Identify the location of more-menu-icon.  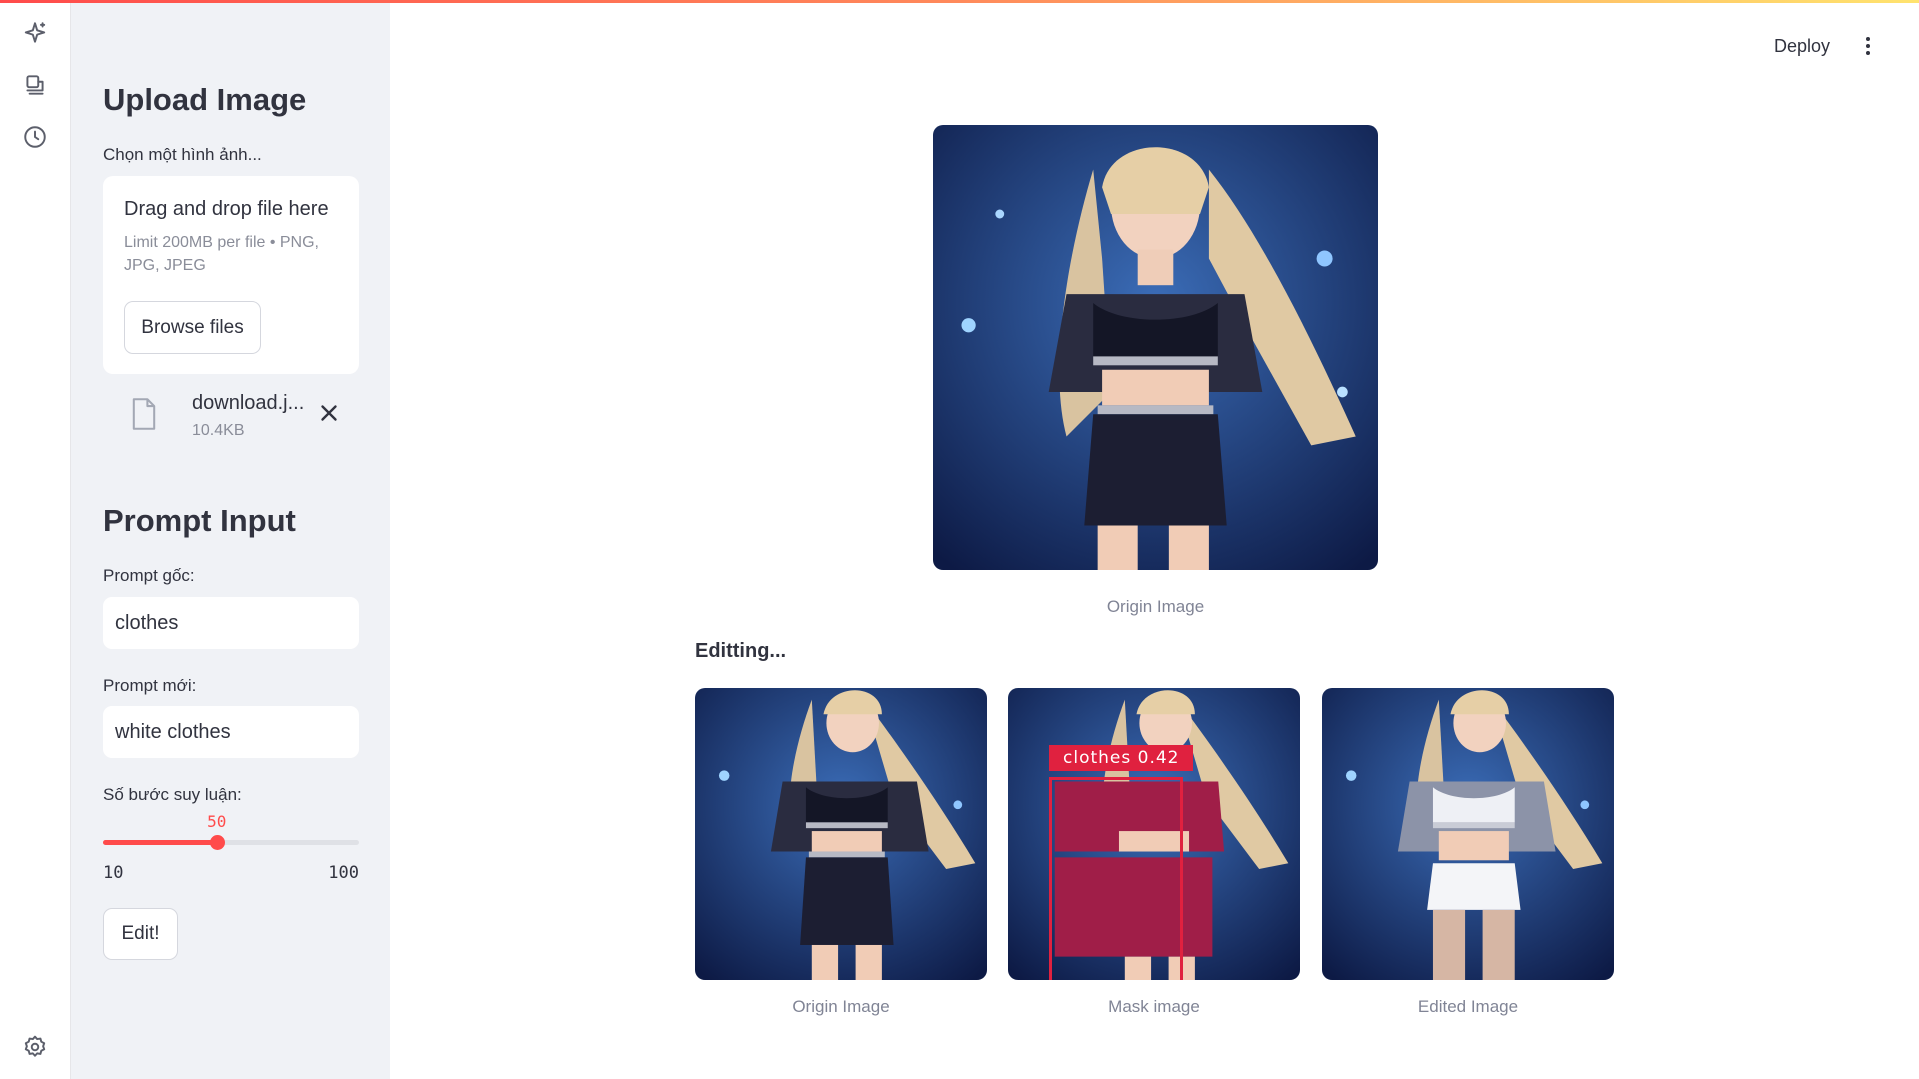
(1868, 46).